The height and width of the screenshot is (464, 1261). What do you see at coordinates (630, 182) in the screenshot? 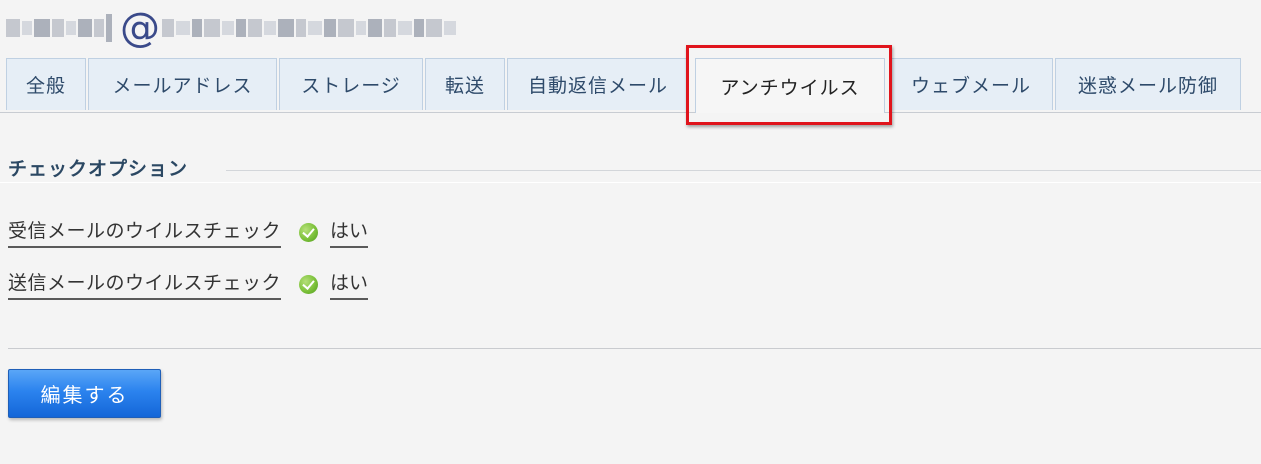
I see `section-divider-highlight` at bounding box center [630, 182].